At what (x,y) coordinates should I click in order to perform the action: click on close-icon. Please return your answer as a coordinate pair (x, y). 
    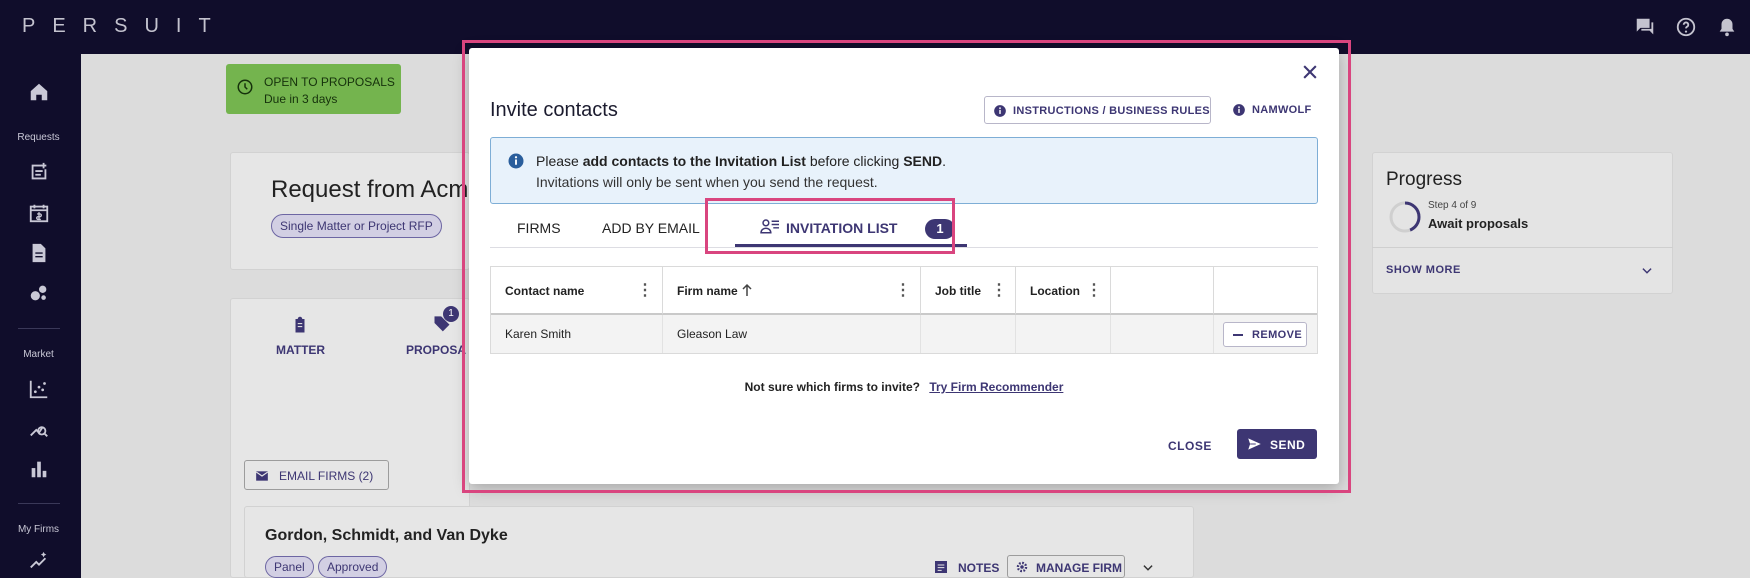
    Looking at the image, I should click on (1310, 72).